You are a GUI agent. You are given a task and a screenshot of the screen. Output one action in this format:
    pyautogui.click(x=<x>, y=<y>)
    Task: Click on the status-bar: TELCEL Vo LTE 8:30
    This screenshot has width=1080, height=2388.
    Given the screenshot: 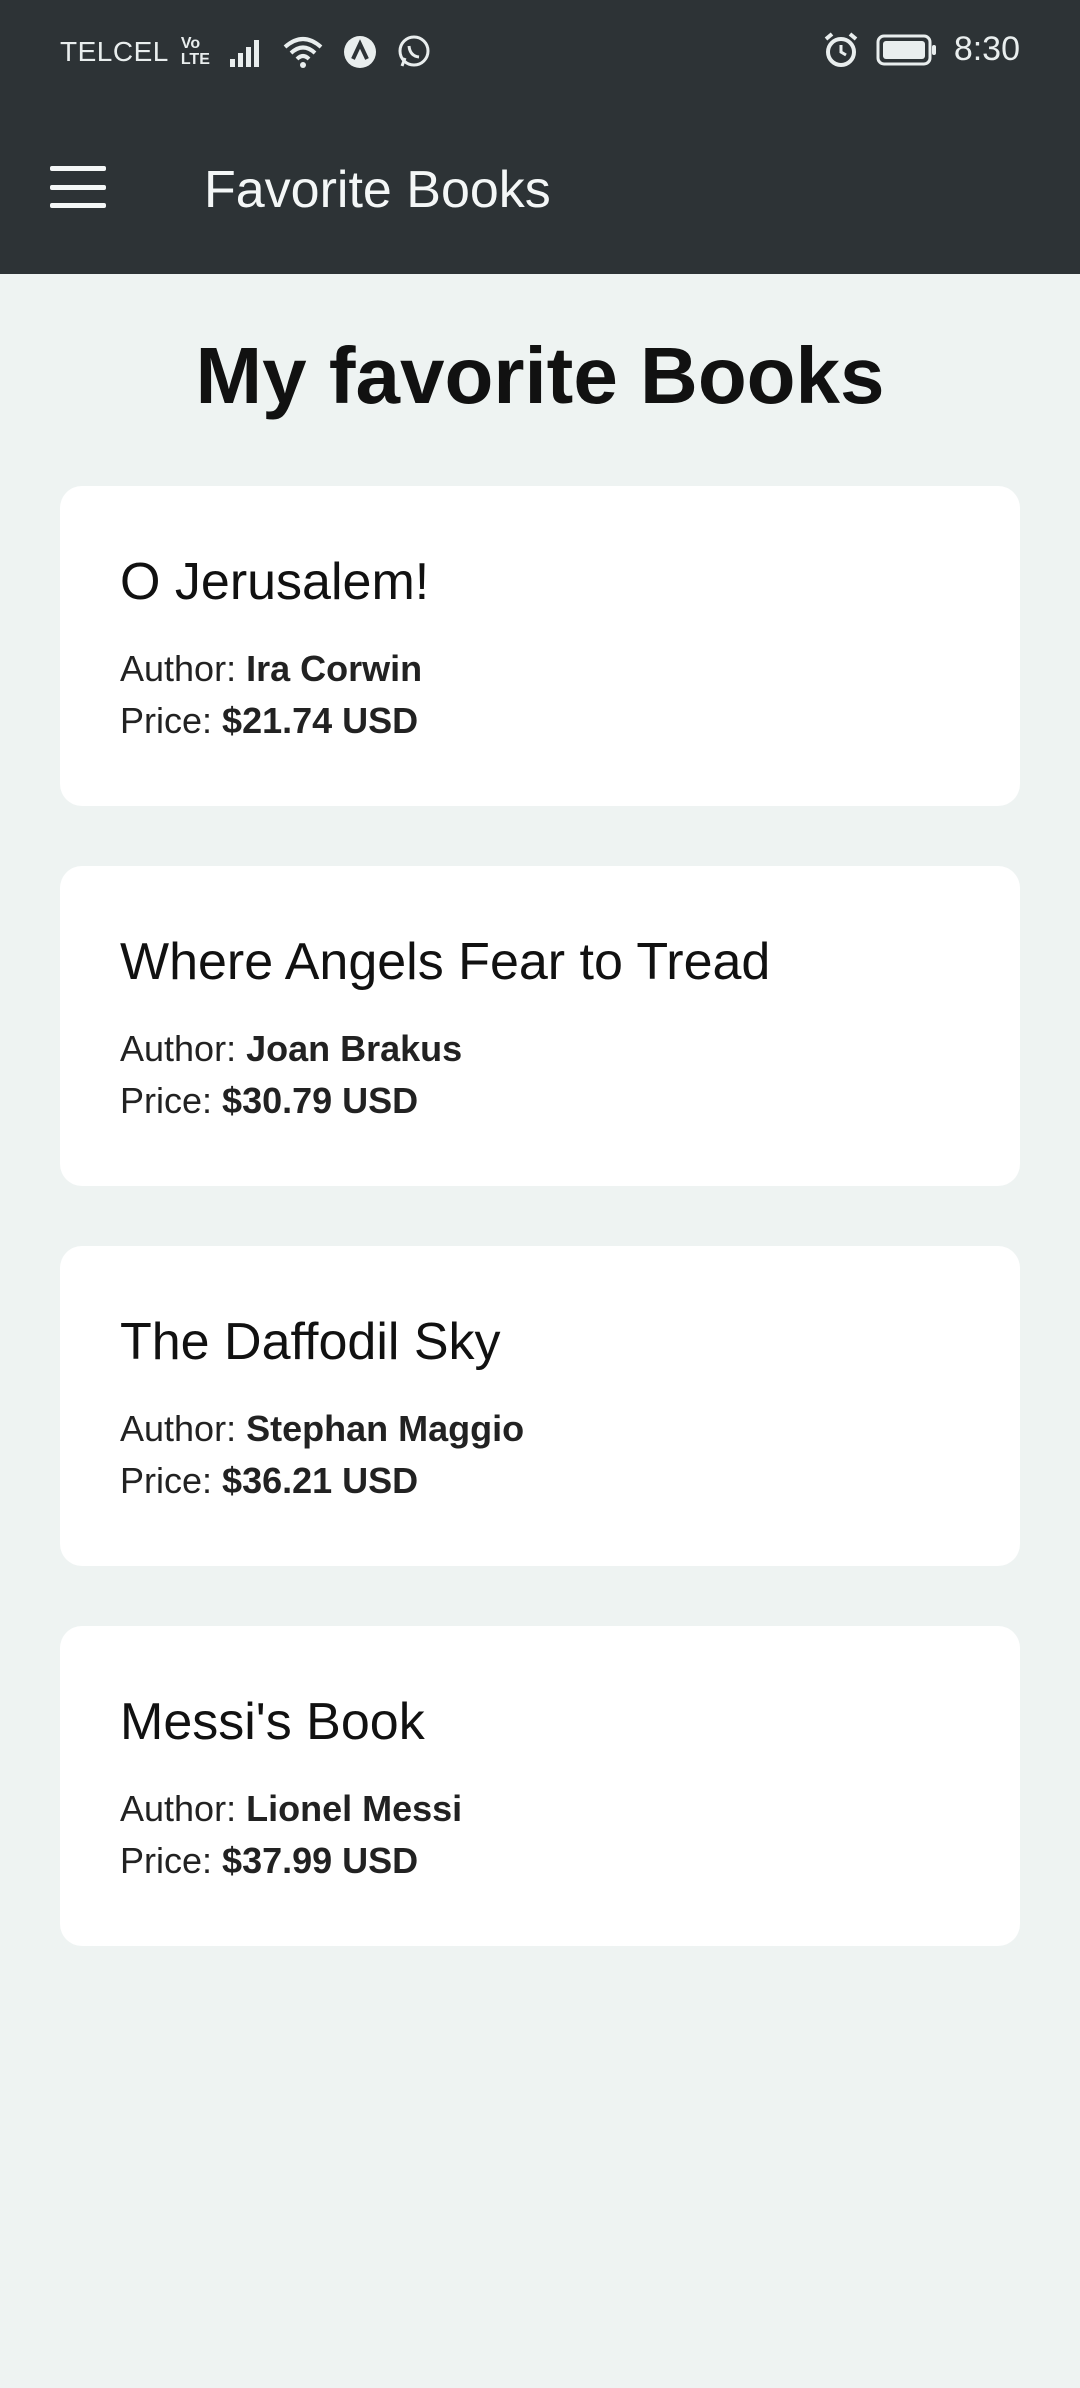 What is the action you would take?
    pyautogui.click(x=540, y=53)
    